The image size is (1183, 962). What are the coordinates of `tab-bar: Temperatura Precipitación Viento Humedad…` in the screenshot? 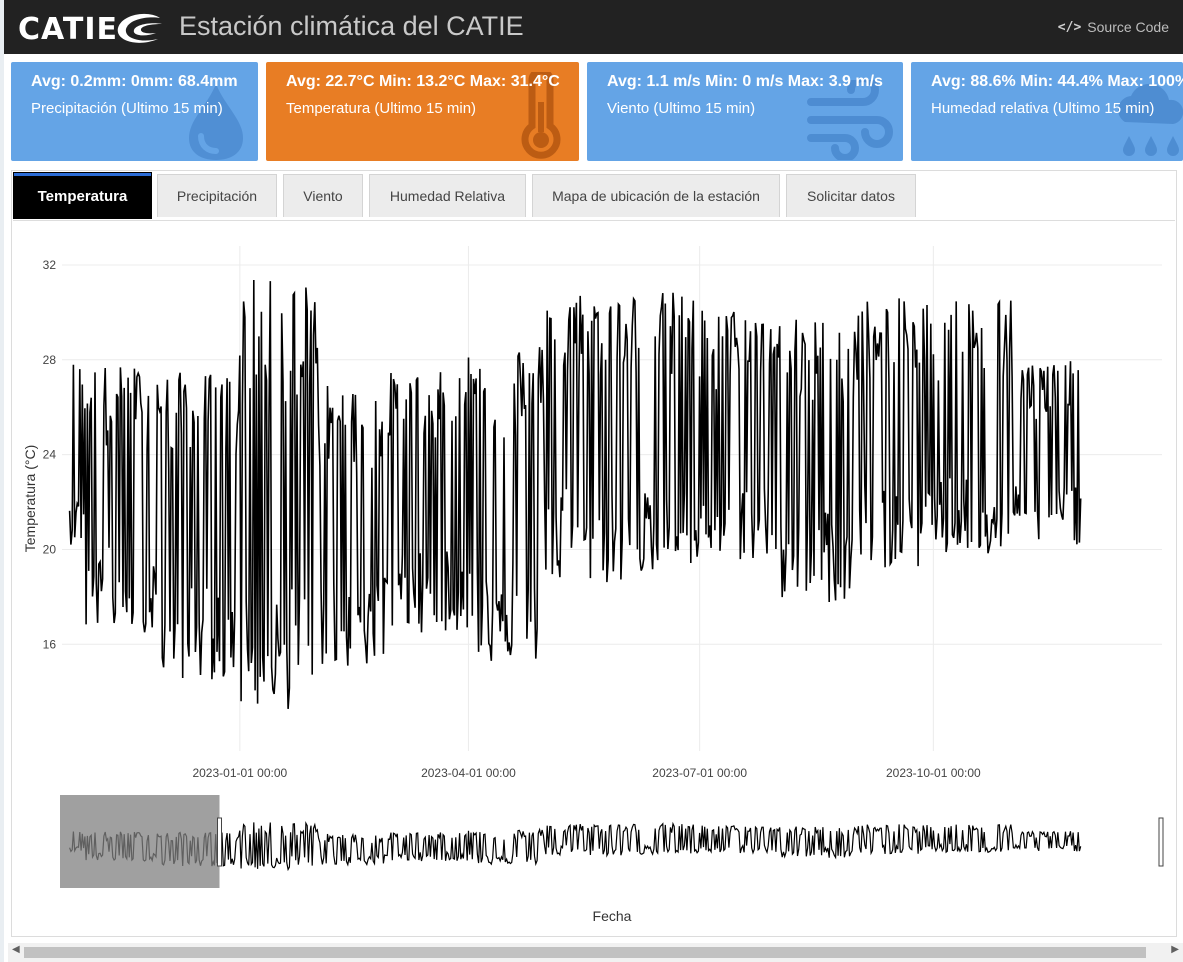 It's located at (594, 196).